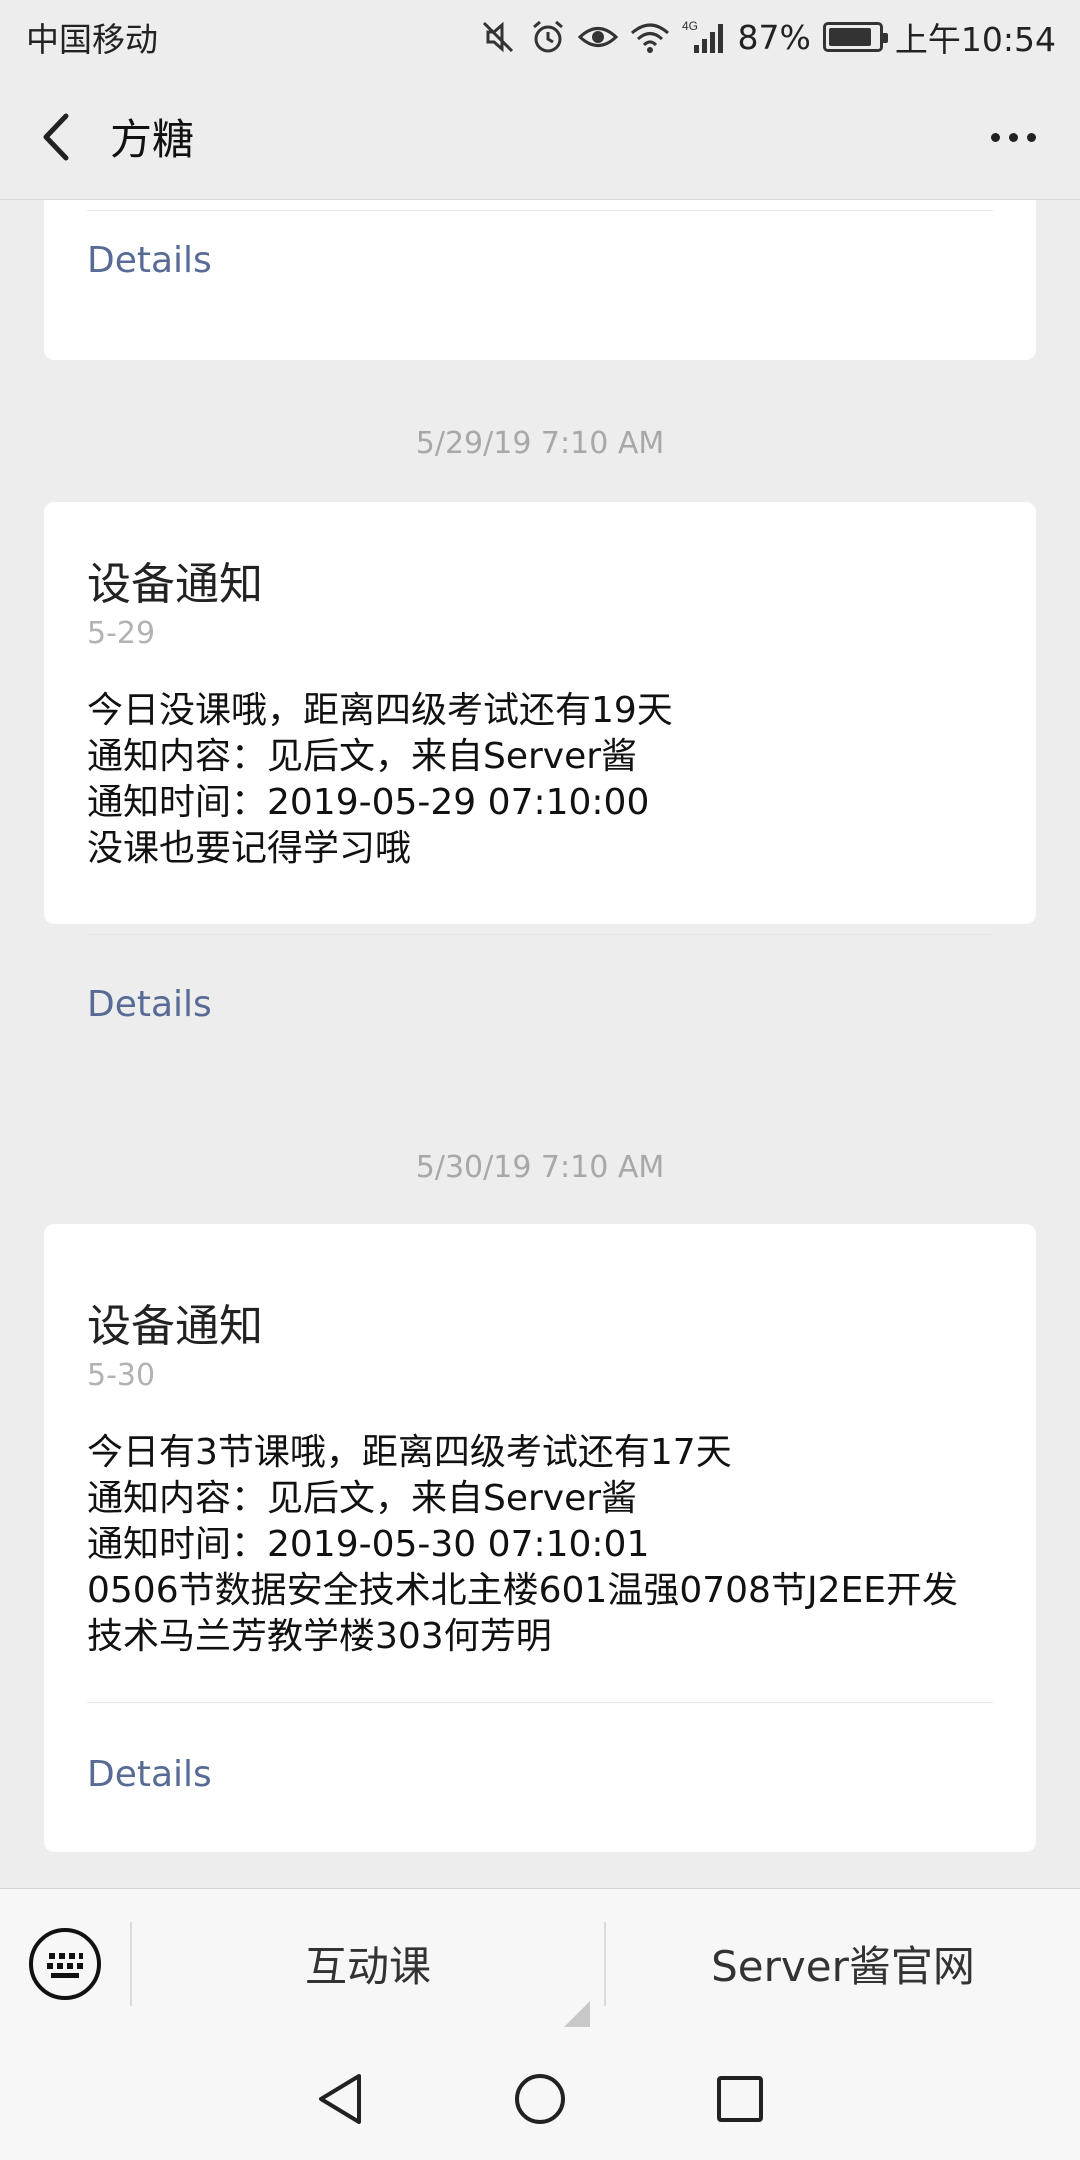 The image size is (1080, 2160). What do you see at coordinates (540, 280) in the screenshot?
I see `message-card: Details` at bounding box center [540, 280].